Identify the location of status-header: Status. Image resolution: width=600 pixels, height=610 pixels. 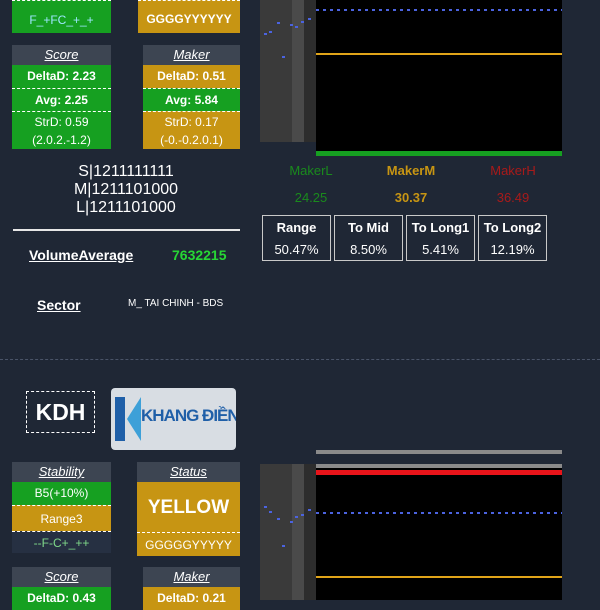
(188, 472).